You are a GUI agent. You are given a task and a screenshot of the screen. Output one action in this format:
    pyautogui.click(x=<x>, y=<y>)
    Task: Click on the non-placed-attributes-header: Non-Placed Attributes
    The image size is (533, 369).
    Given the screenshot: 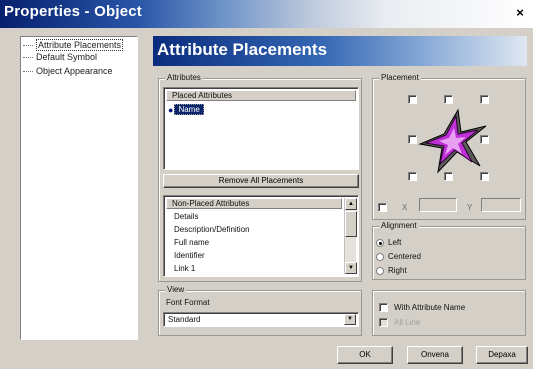 What is the action you would take?
    pyautogui.click(x=254, y=203)
    